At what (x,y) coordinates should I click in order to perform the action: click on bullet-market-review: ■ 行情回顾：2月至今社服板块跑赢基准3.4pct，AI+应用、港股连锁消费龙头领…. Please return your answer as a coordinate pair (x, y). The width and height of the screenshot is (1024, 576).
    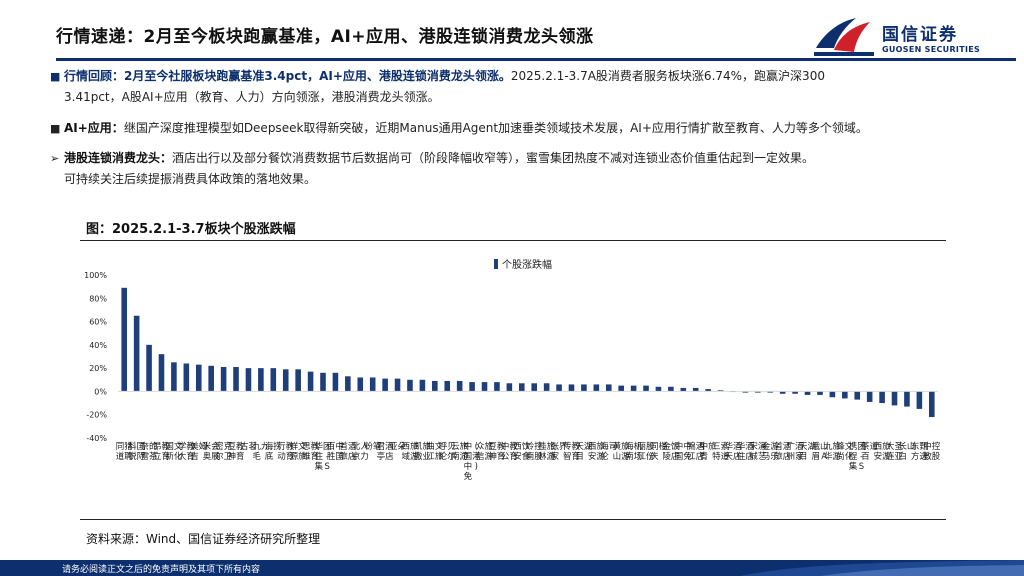
    Looking at the image, I should click on (437, 76).